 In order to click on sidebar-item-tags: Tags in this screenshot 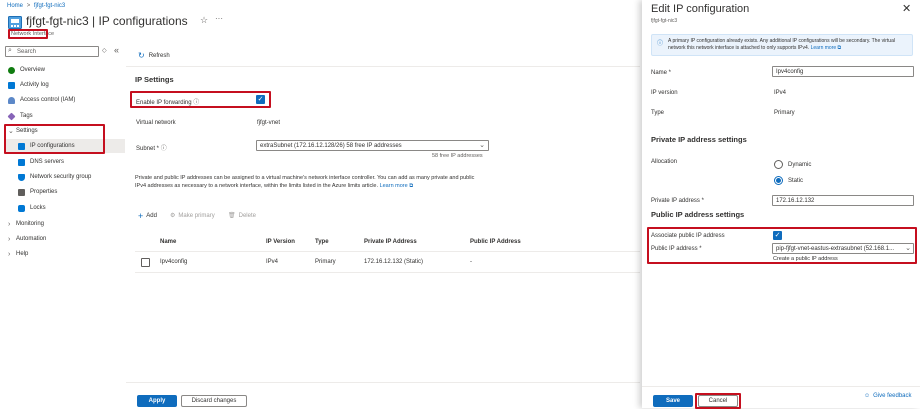, I will do `click(20, 116)`.